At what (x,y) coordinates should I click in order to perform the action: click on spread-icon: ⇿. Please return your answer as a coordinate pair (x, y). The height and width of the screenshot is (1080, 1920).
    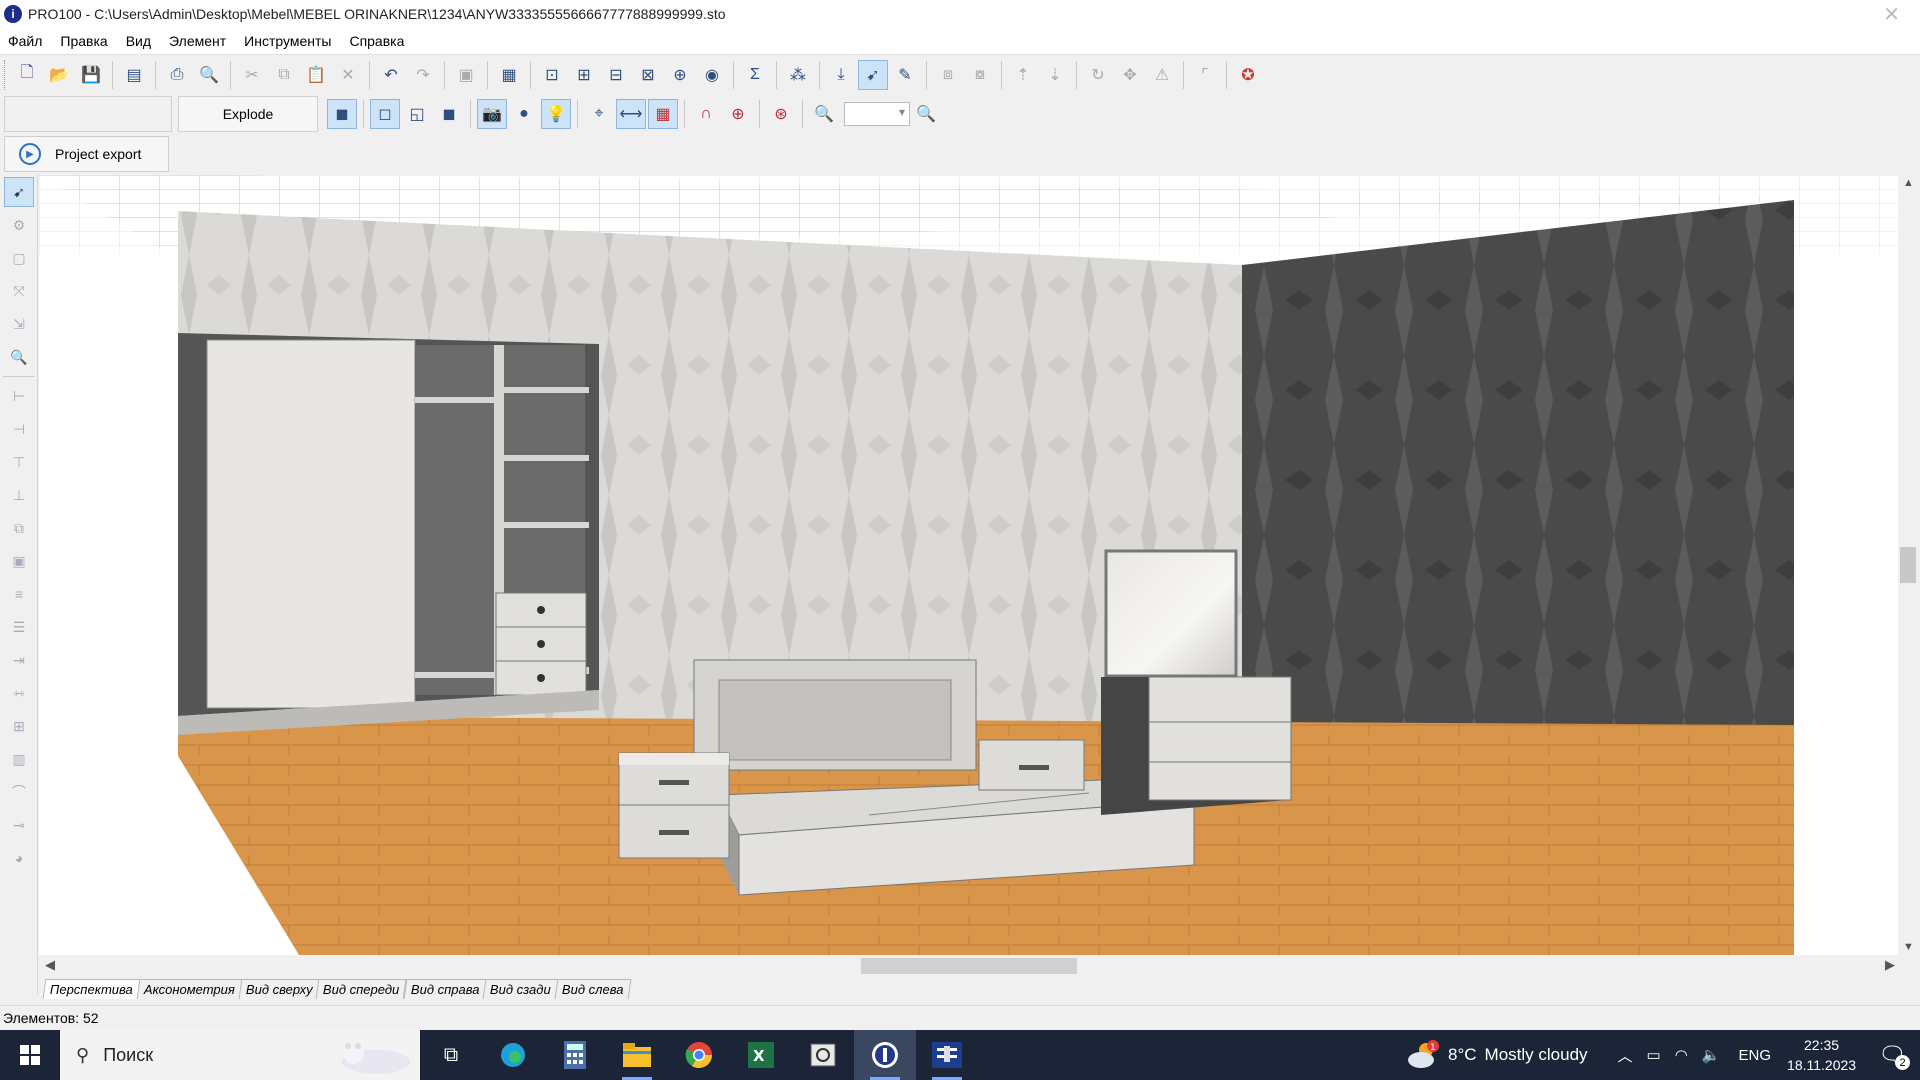
    Looking at the image, I should click on (19, 693).